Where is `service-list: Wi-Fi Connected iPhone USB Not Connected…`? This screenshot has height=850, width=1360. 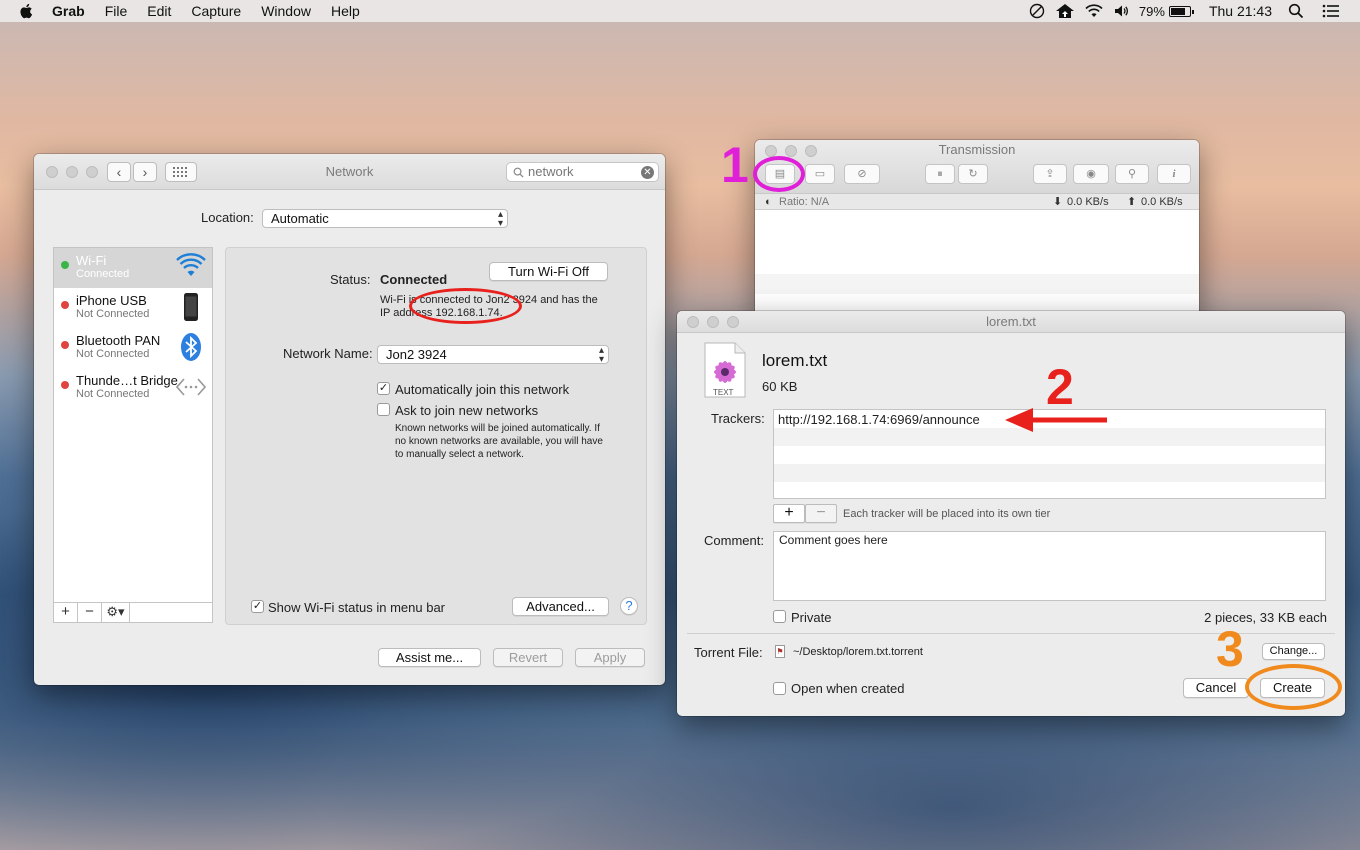
service-list: Wi-Fi Connected iPhone USB Not Connected… is located at coordinates (133, 435).